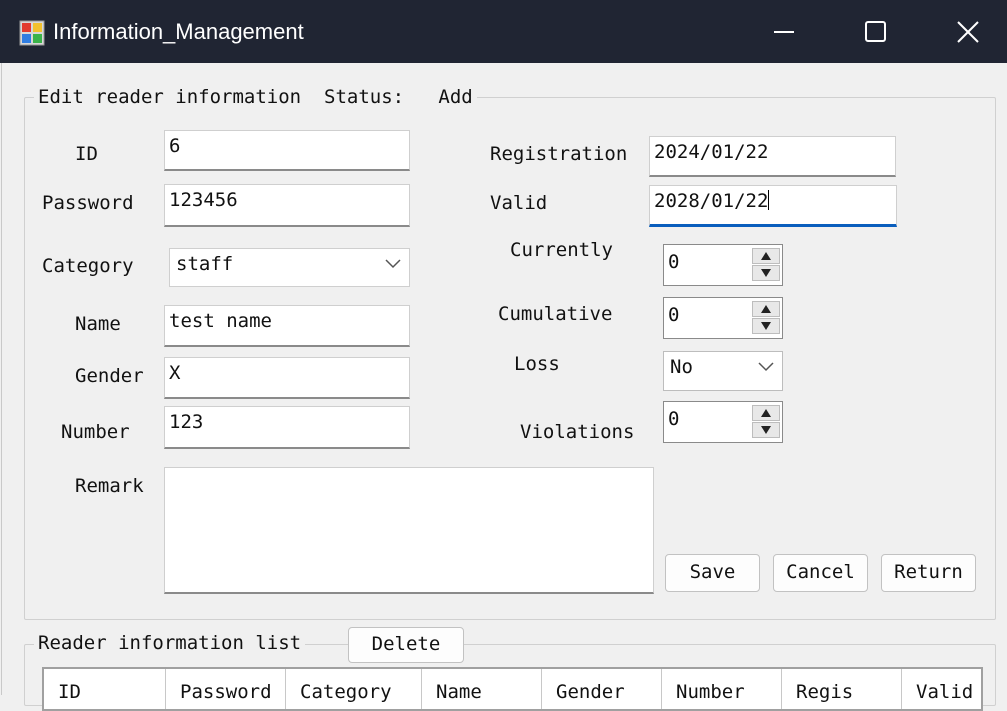 The height and width of the screenshot is (711, 1007). What do you see at coordinates (772, 156) in the screenshot?
I see `registration-input: 2024/01/22` at bounding box center [772, 156].